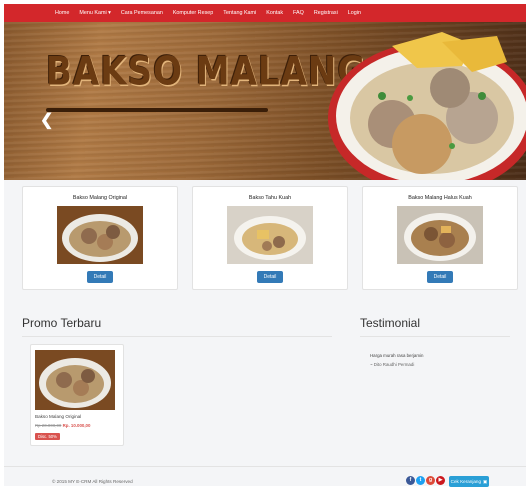  I want to click on product-card: Bakso Tahu Kuah Detail, so click(270, 238).